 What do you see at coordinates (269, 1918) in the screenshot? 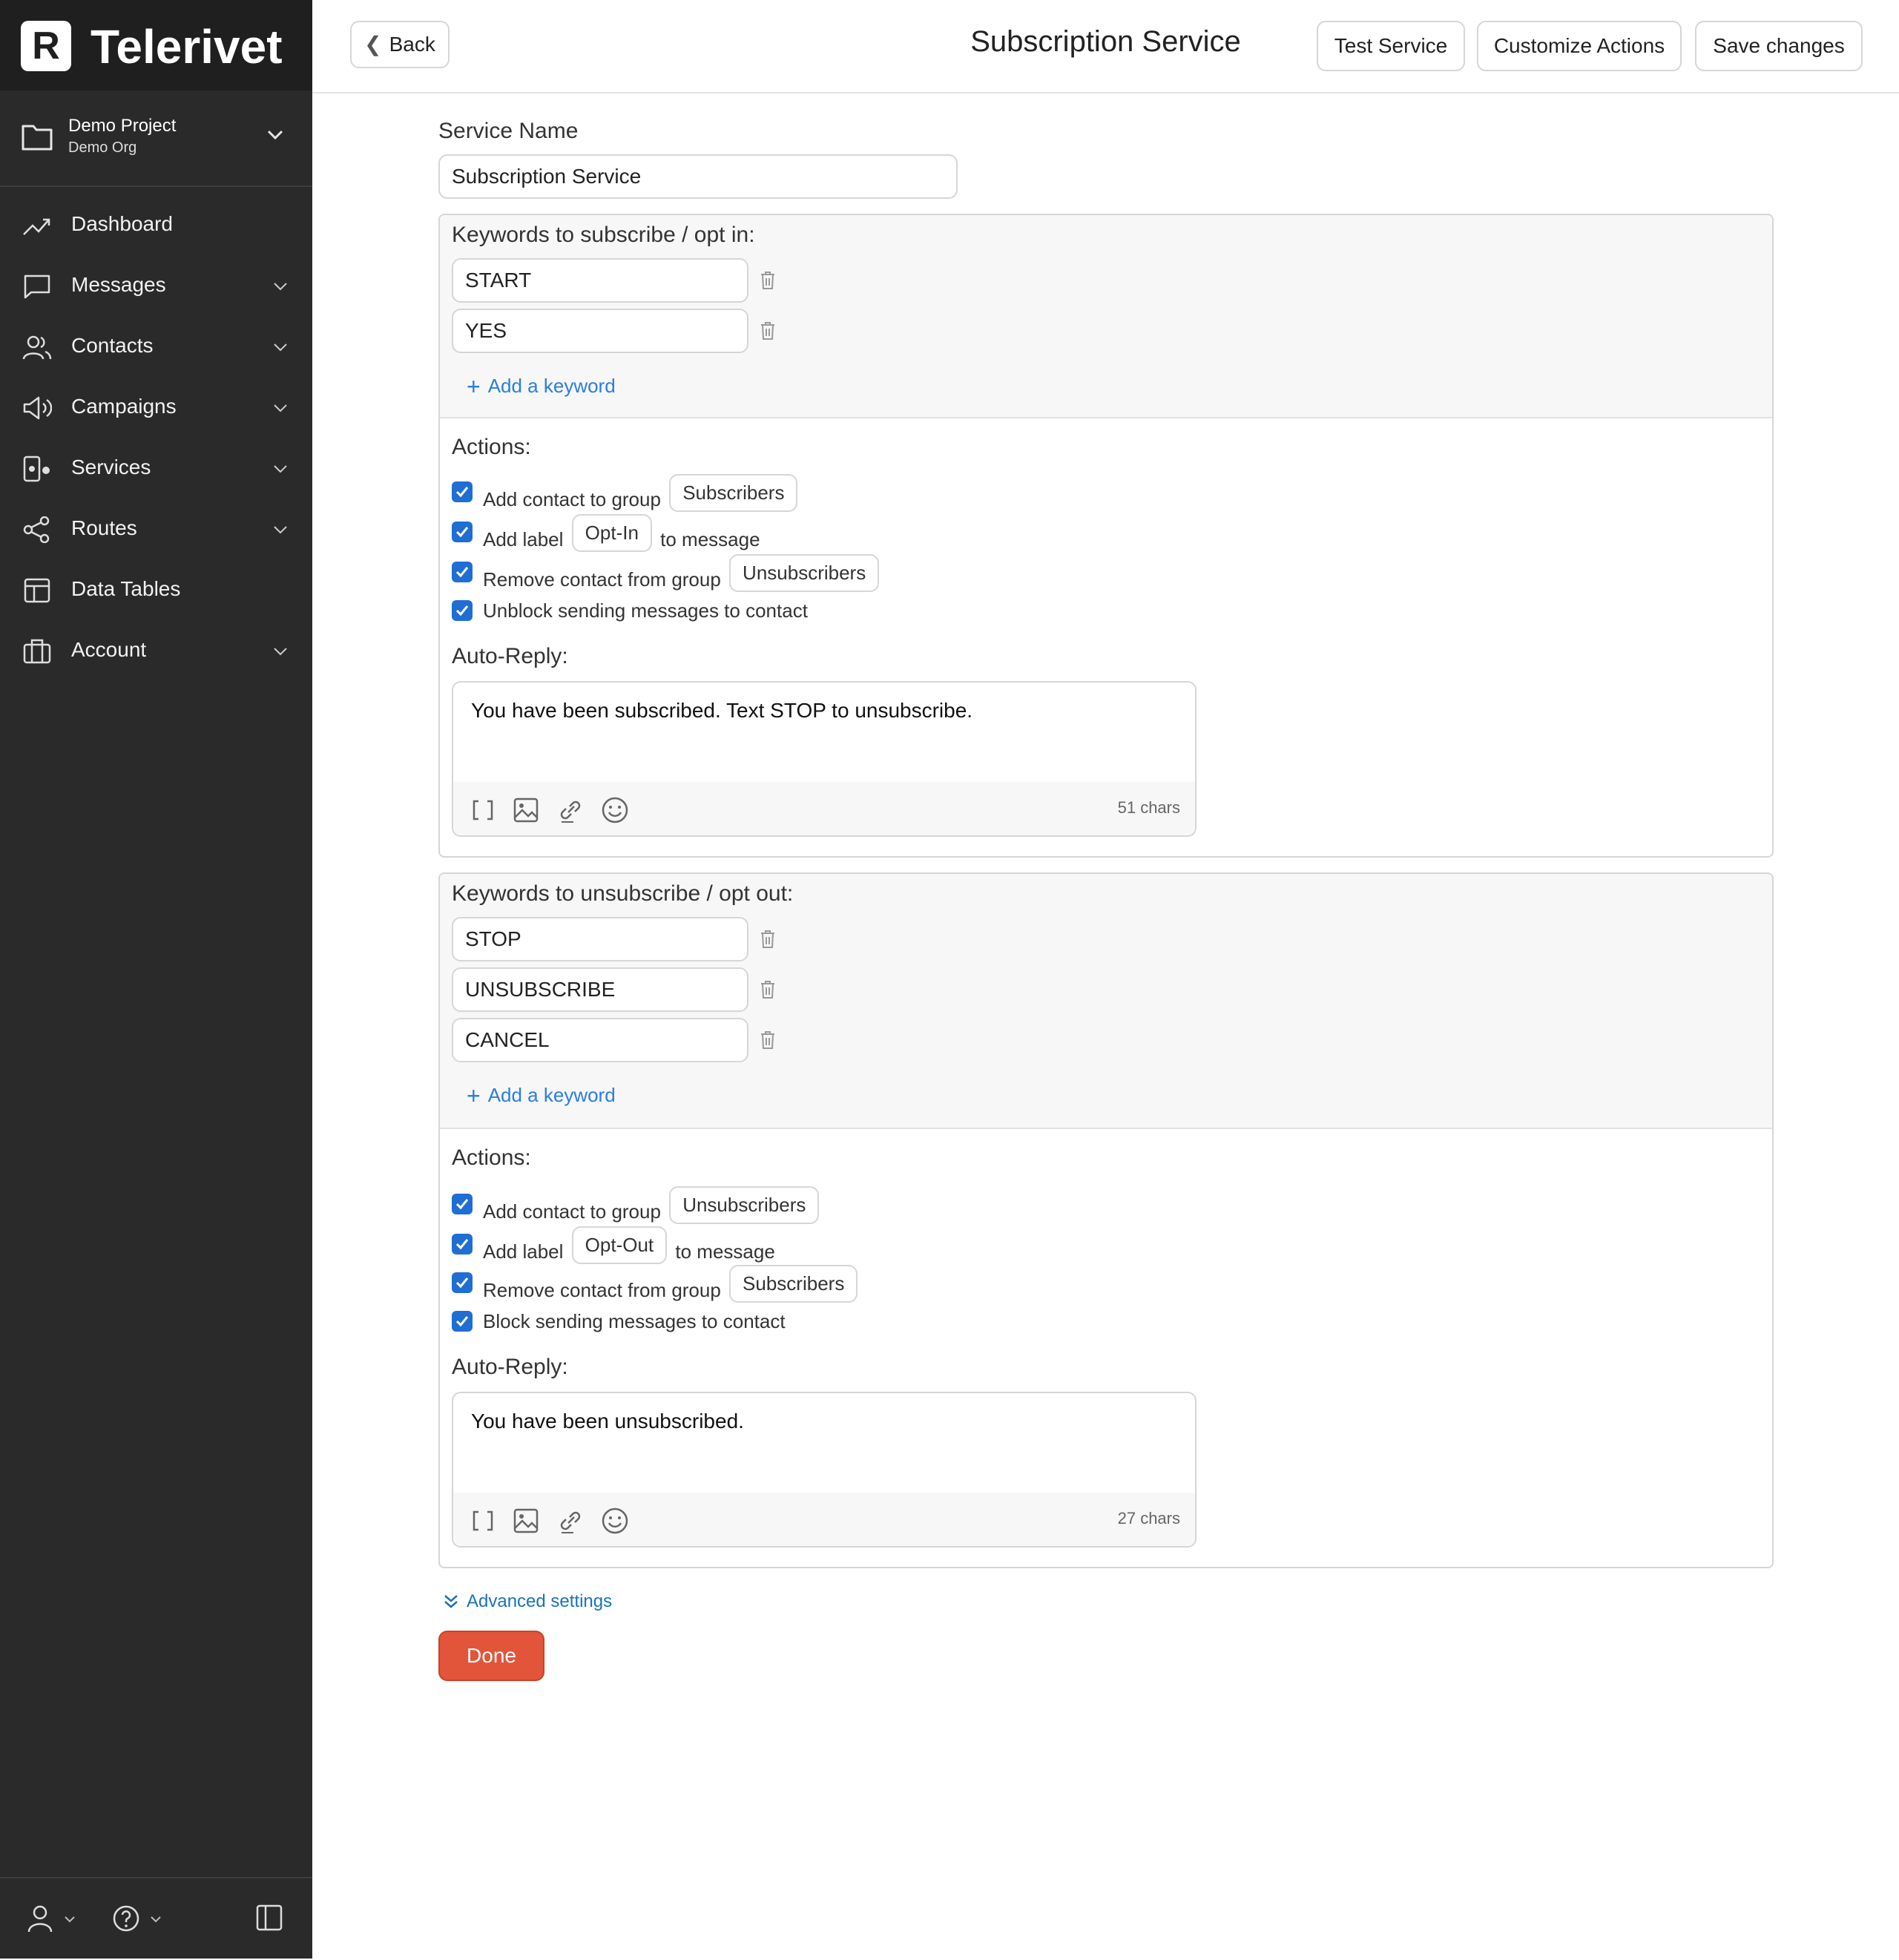
I see `sidebar-toggle-icon` at bounding box center [269, 1918].